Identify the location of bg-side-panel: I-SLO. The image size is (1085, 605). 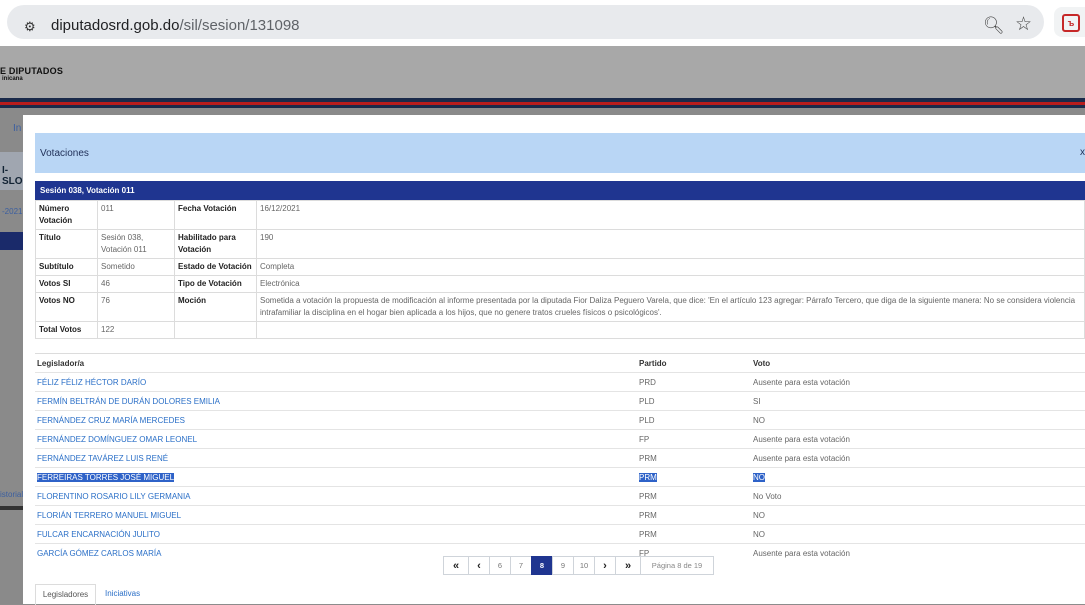
(11, 171).